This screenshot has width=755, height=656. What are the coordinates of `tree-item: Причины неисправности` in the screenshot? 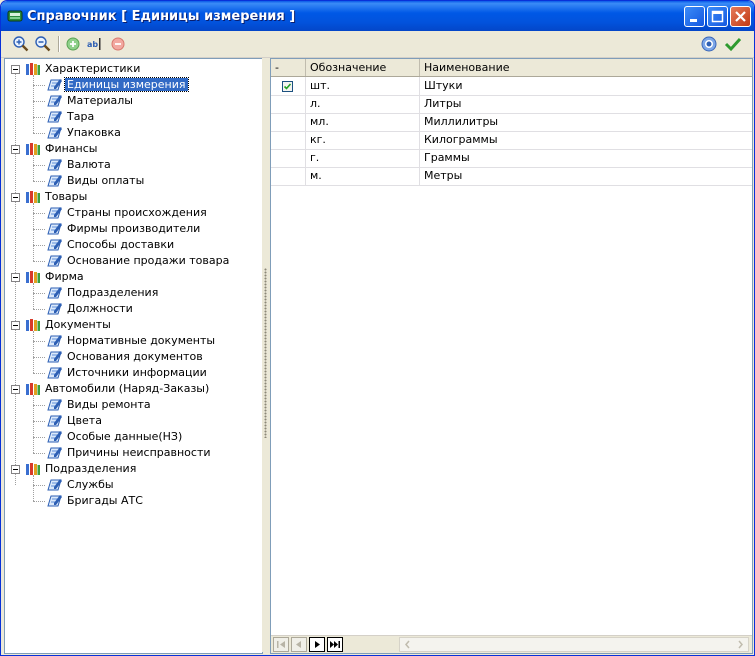 It's located at (139, 453).